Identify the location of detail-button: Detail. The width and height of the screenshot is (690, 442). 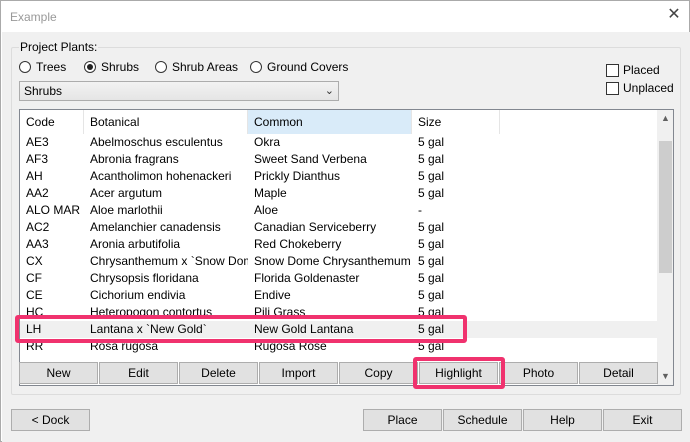
(618, 373).